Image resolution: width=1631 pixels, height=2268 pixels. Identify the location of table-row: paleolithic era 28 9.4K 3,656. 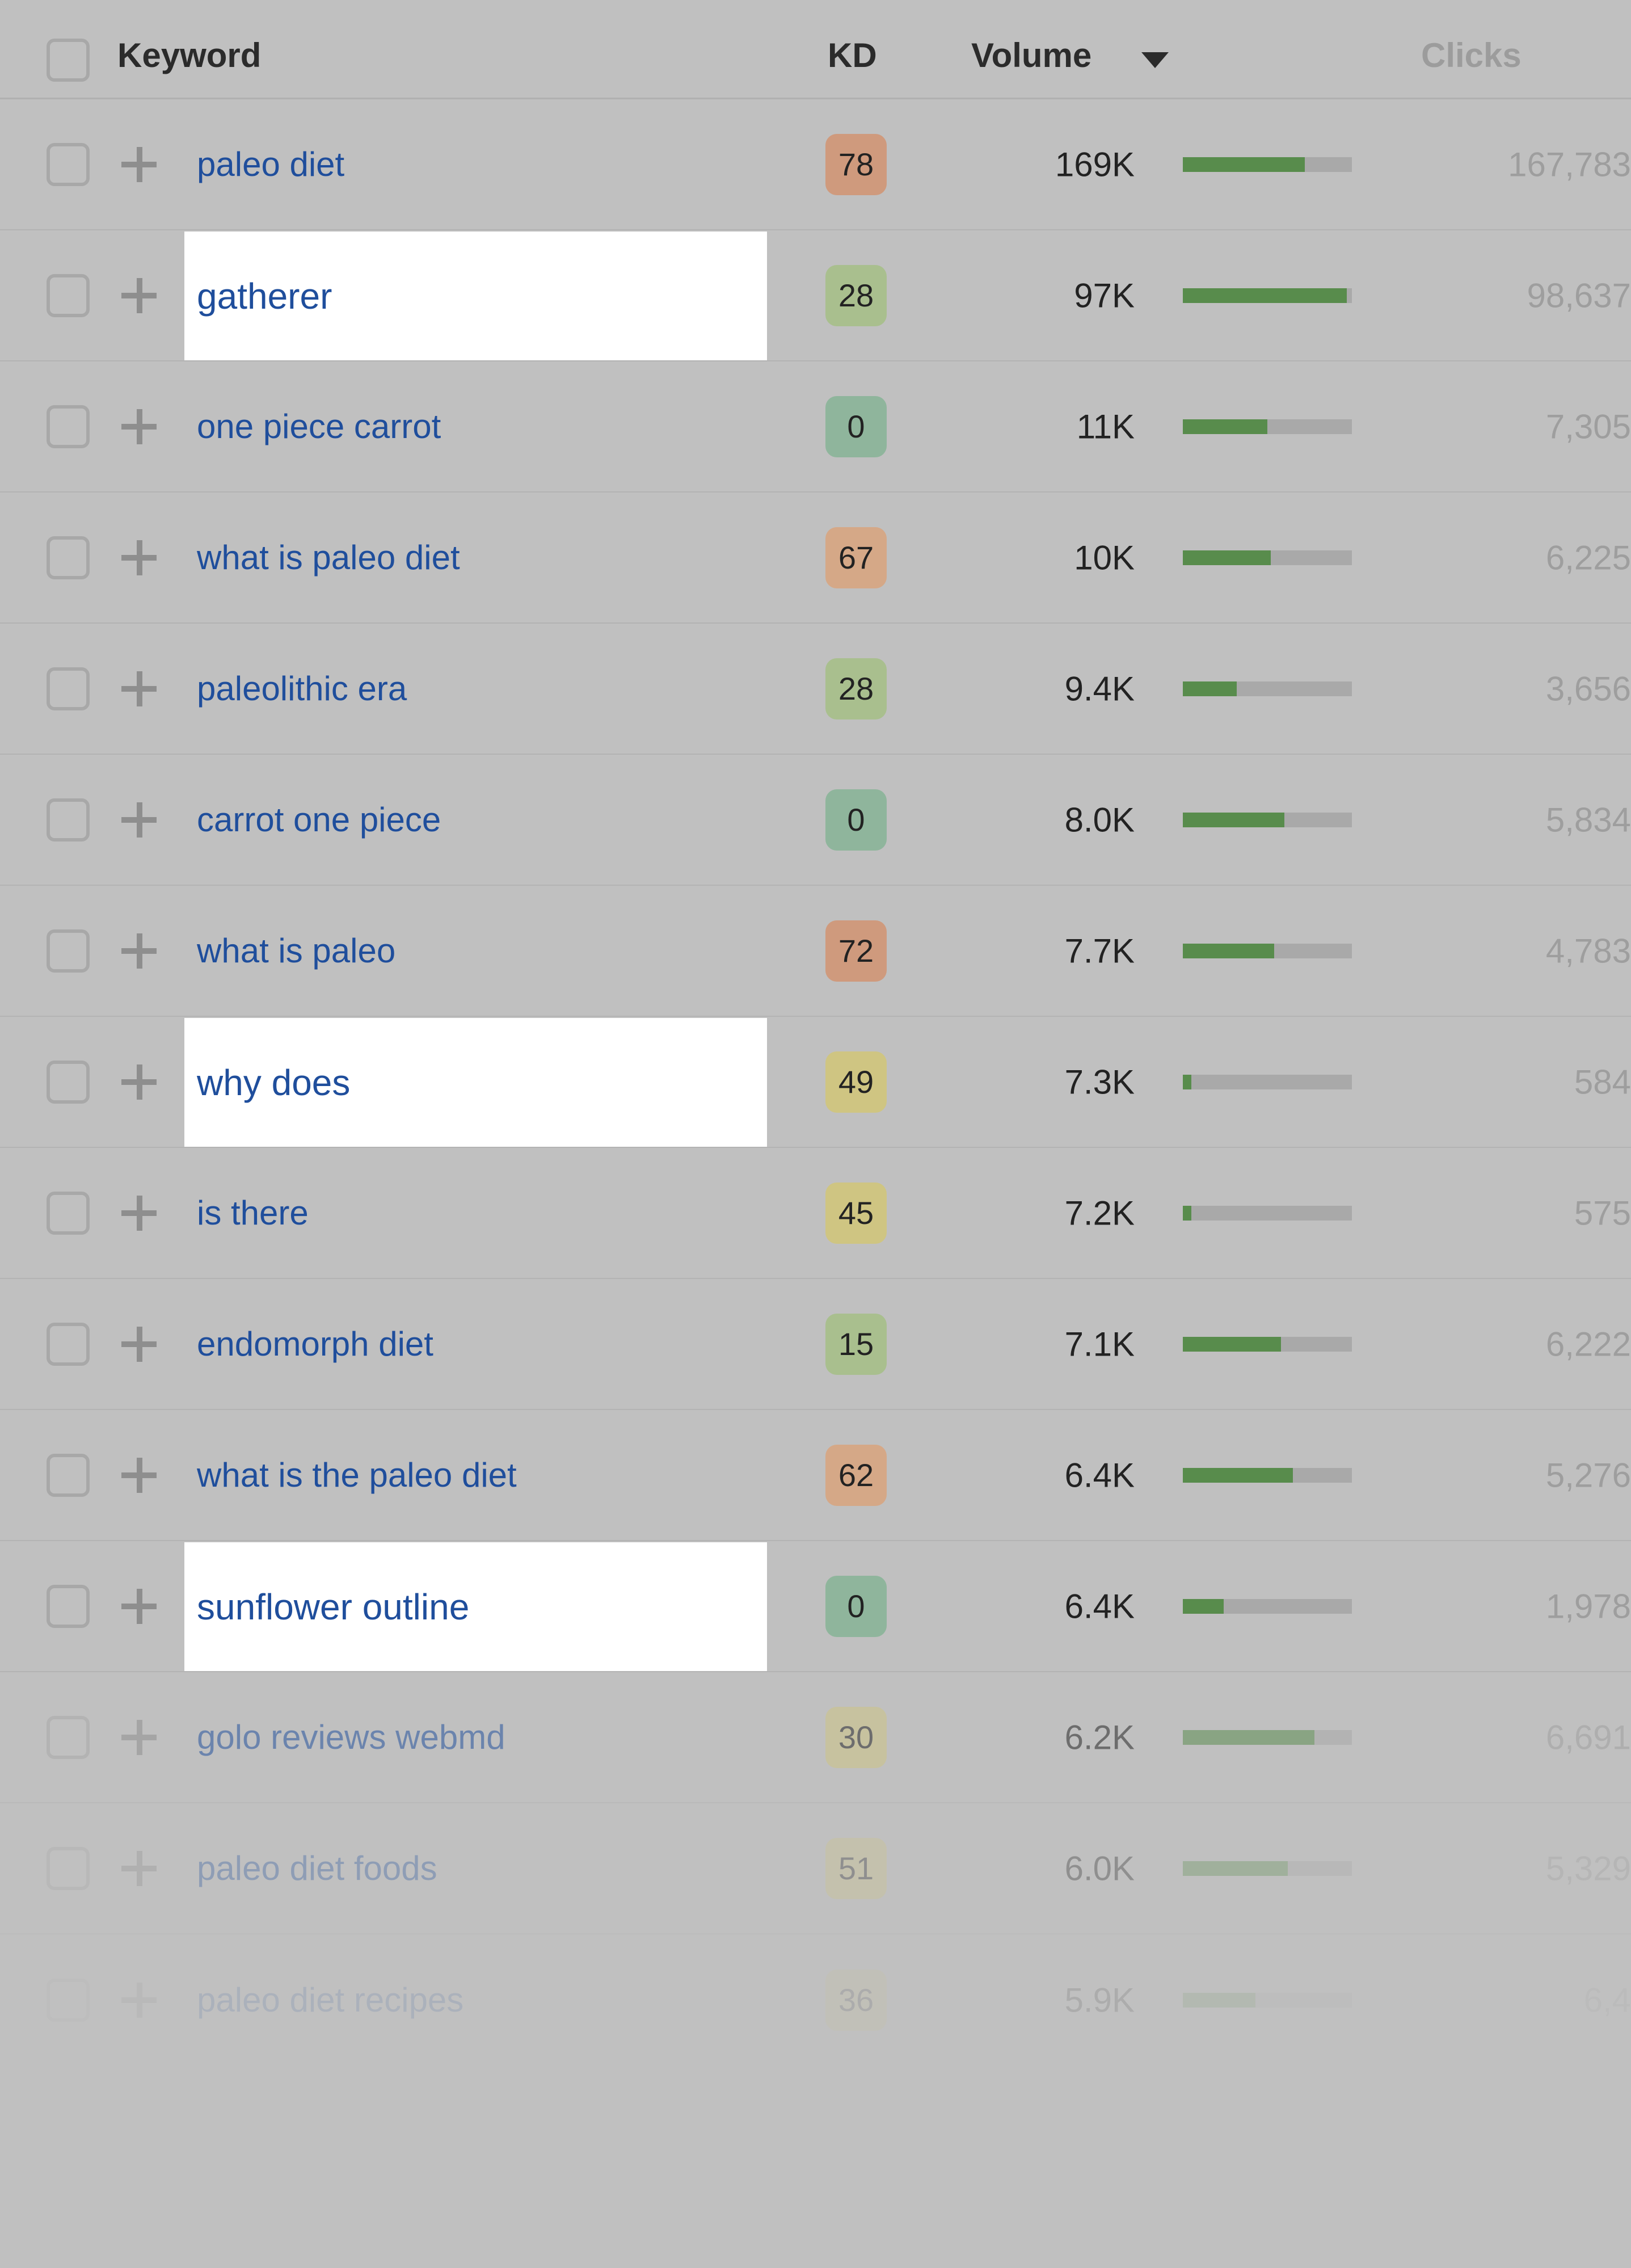
(815, 690).